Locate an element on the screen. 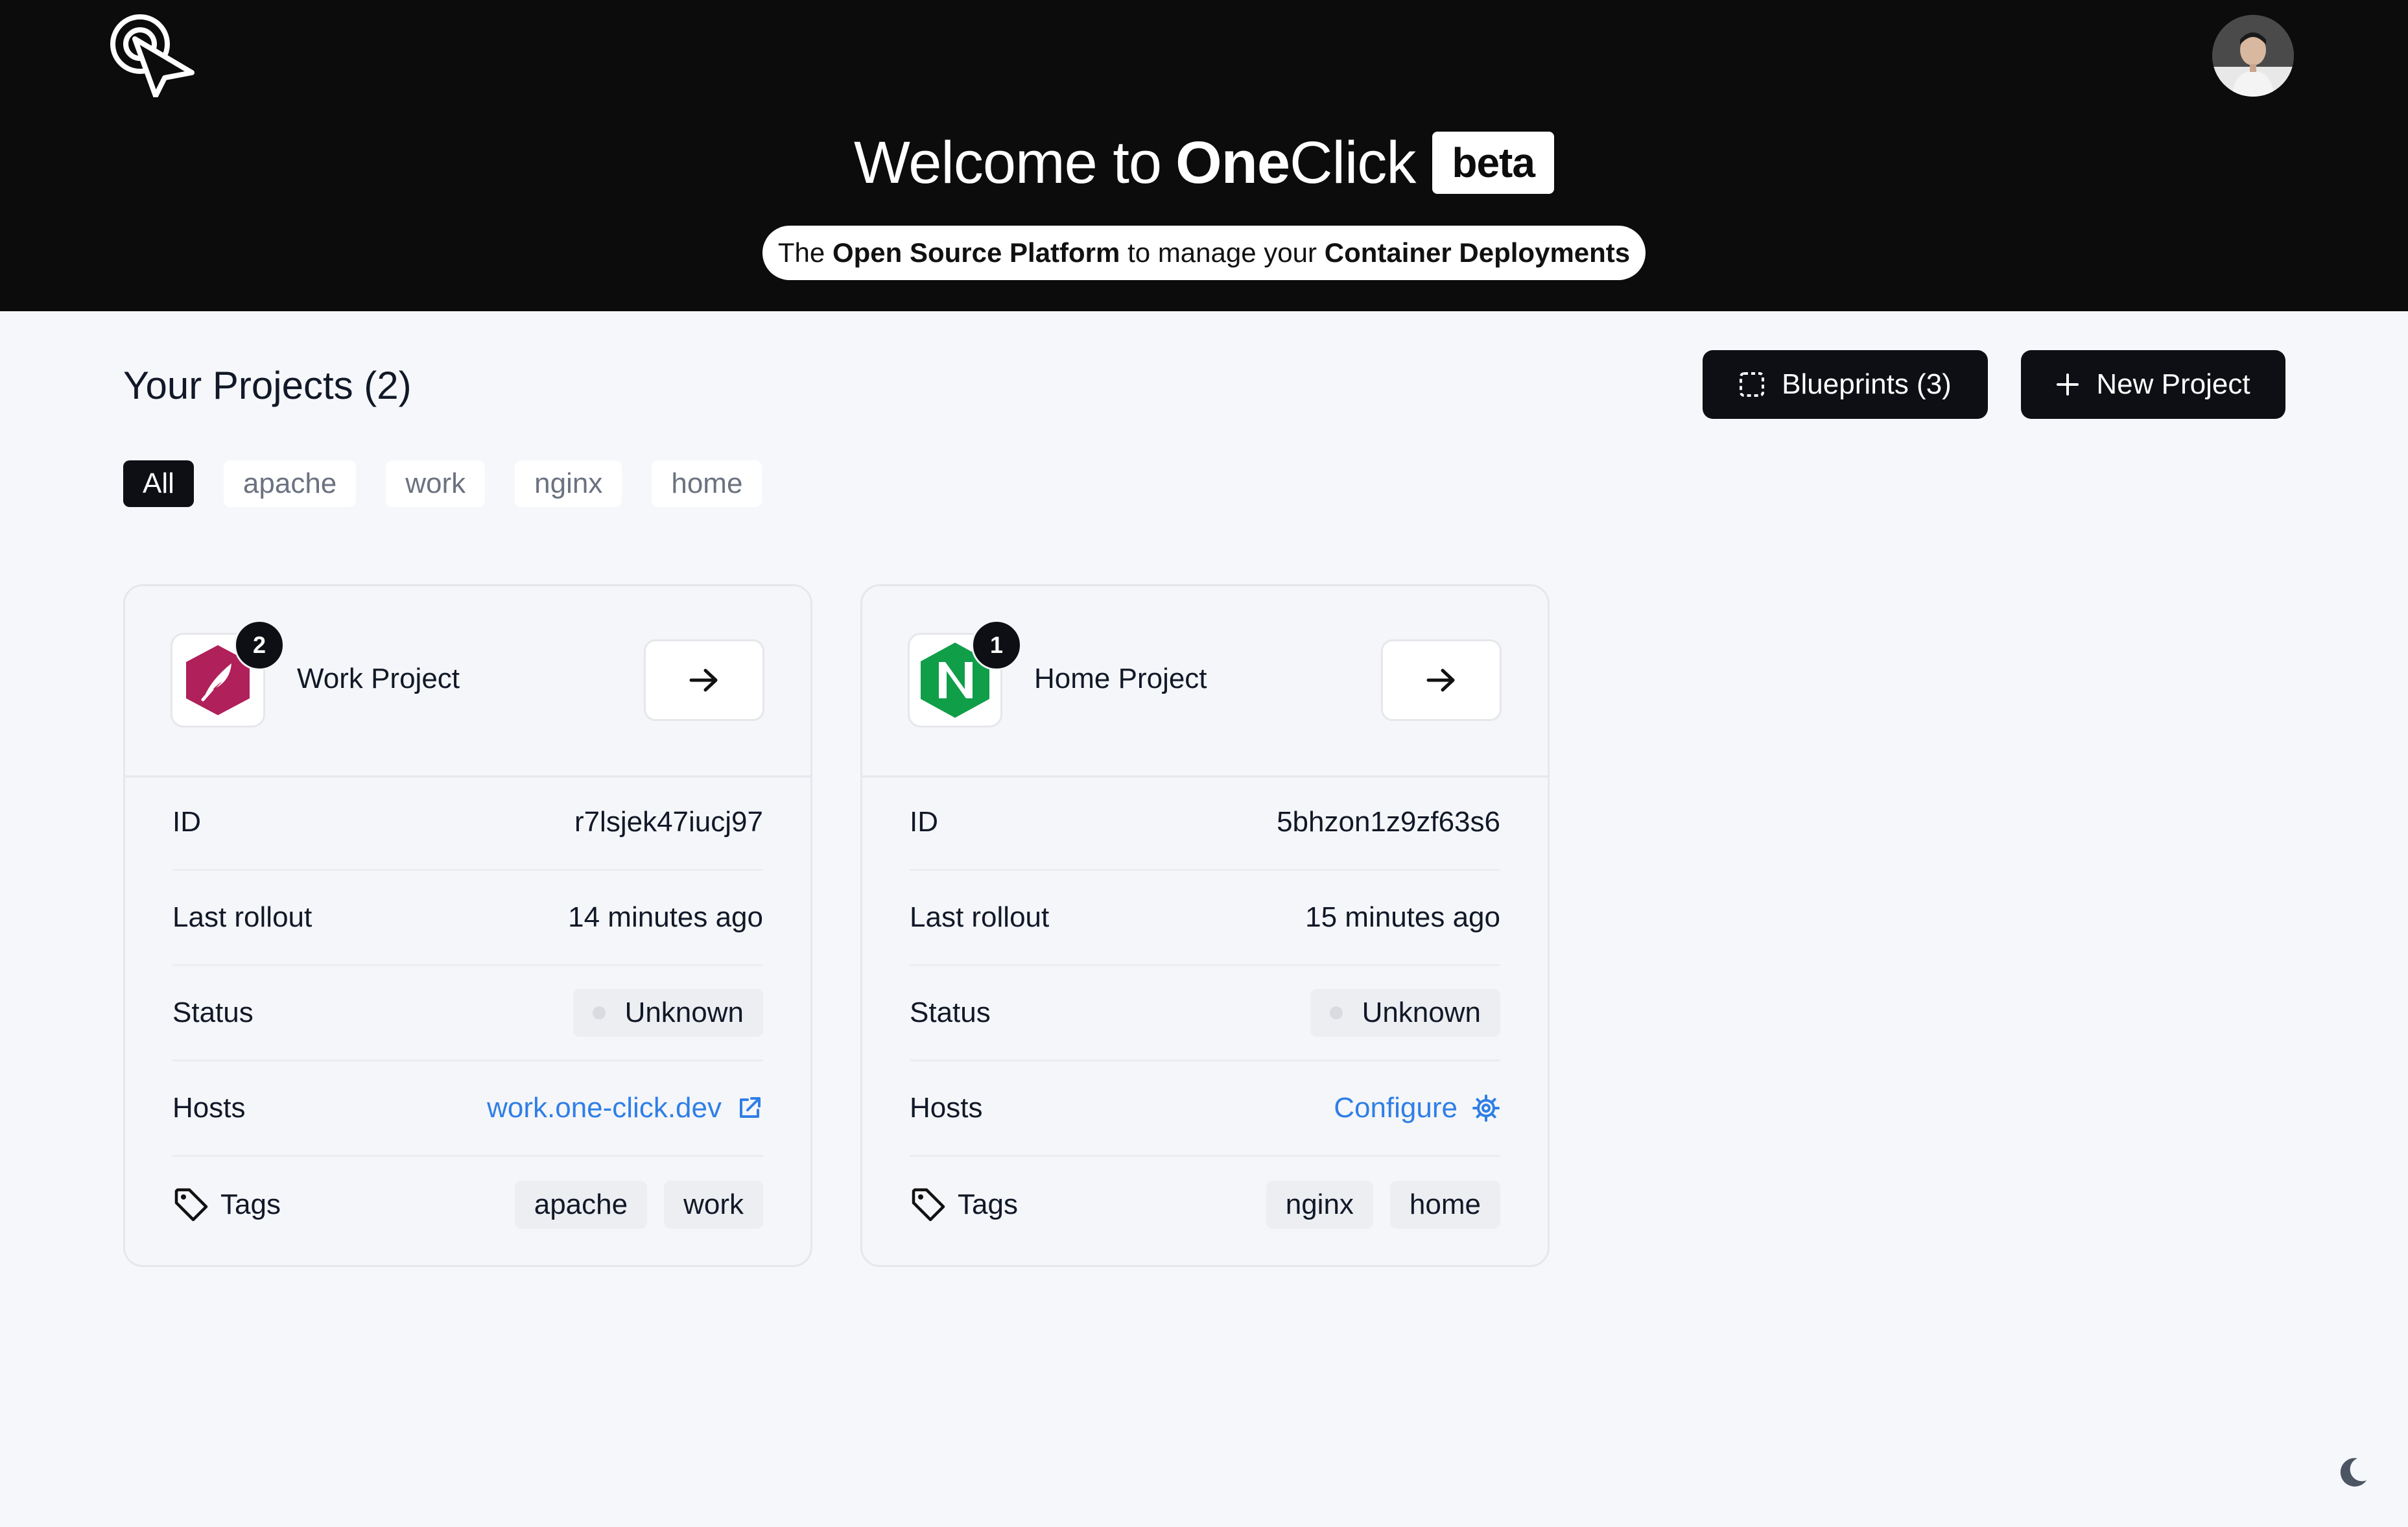 The image size is (2408, 1527). project-tags: nginx home is located at coordinates (1383, 1204).